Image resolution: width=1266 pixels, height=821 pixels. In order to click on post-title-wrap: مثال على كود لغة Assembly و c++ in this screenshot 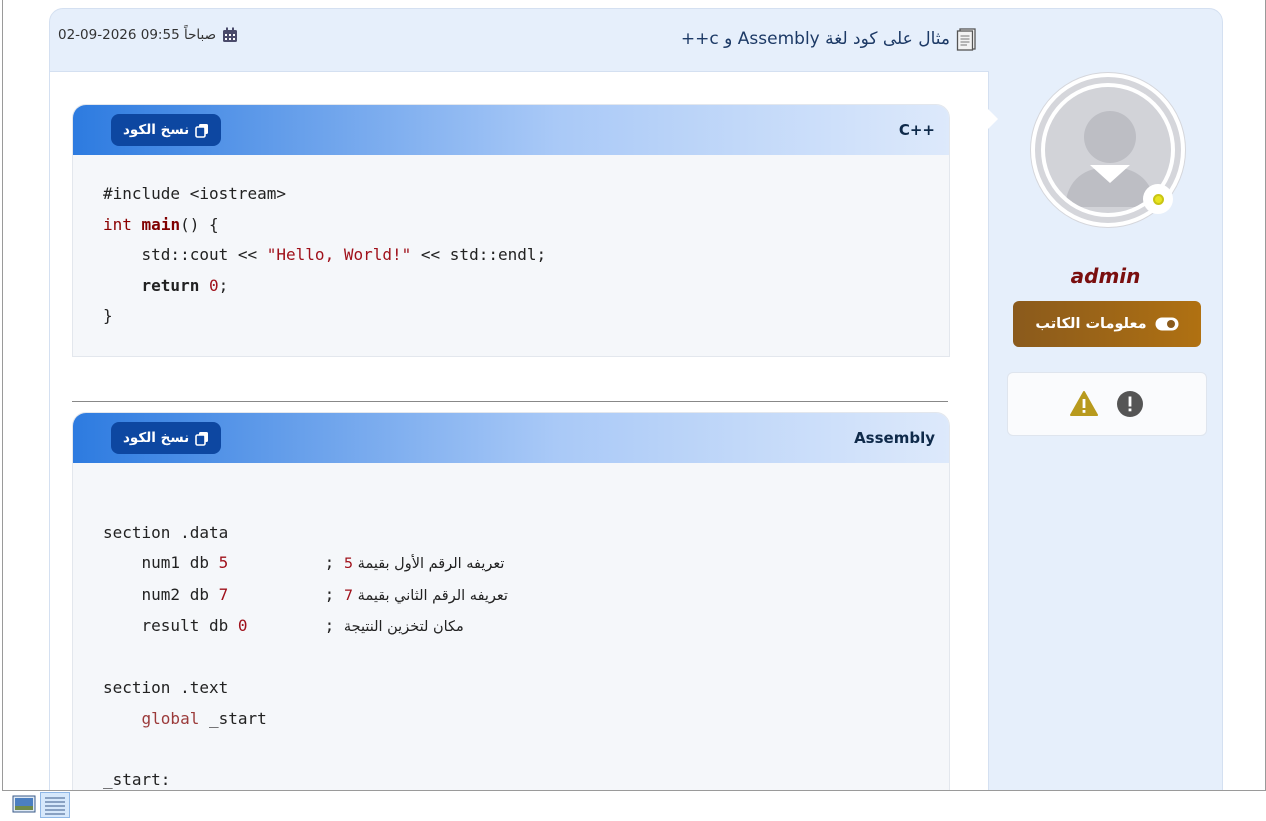, I will do `click(829, 39)`.